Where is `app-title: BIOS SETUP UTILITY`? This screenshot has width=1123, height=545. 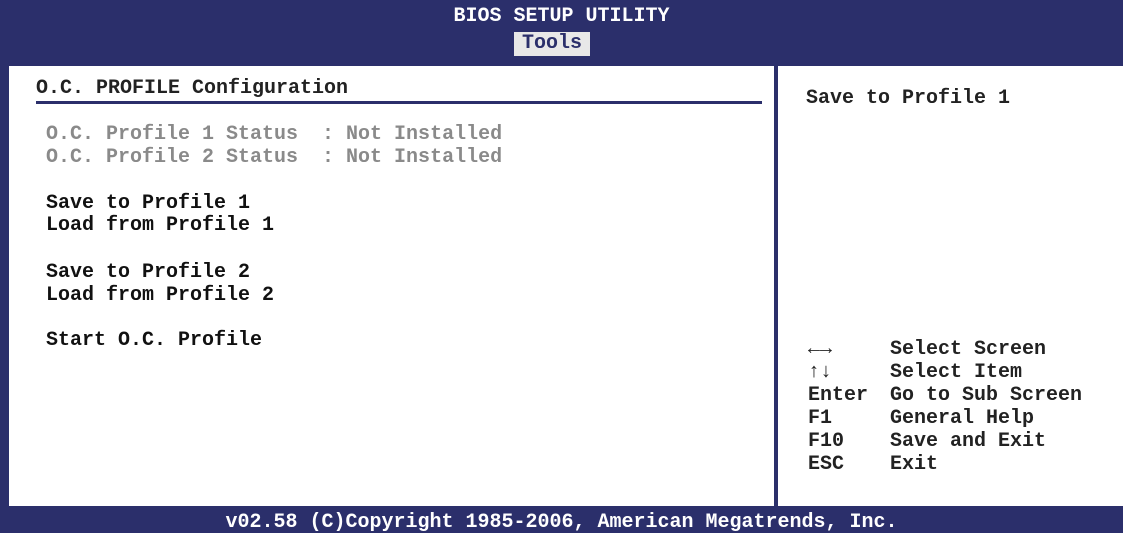
app-title: BIOS SETUP UTILITY is located at coordinates (561, 16).